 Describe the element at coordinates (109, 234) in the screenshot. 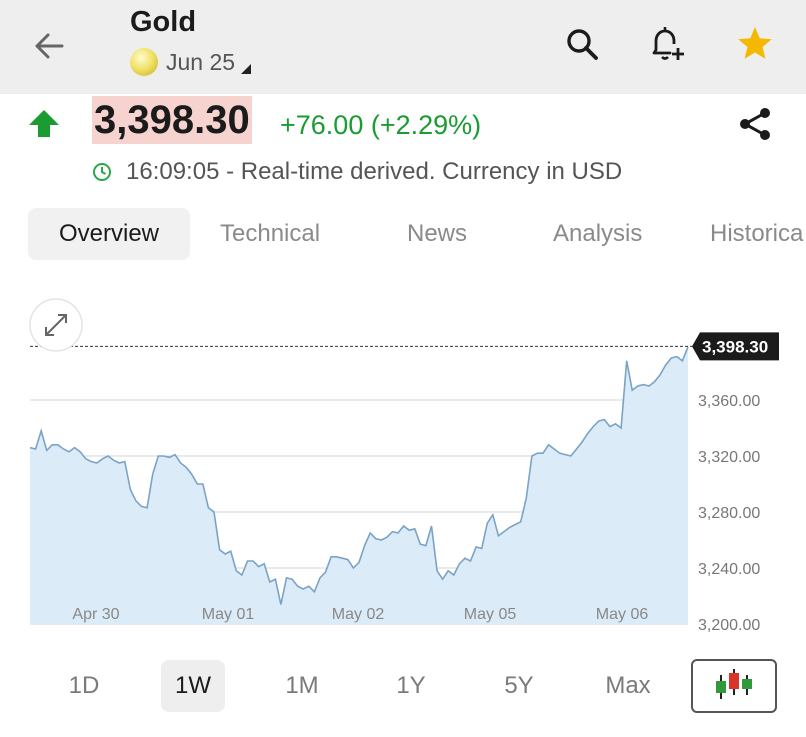

I see `tab-overview: Overview` at that location.